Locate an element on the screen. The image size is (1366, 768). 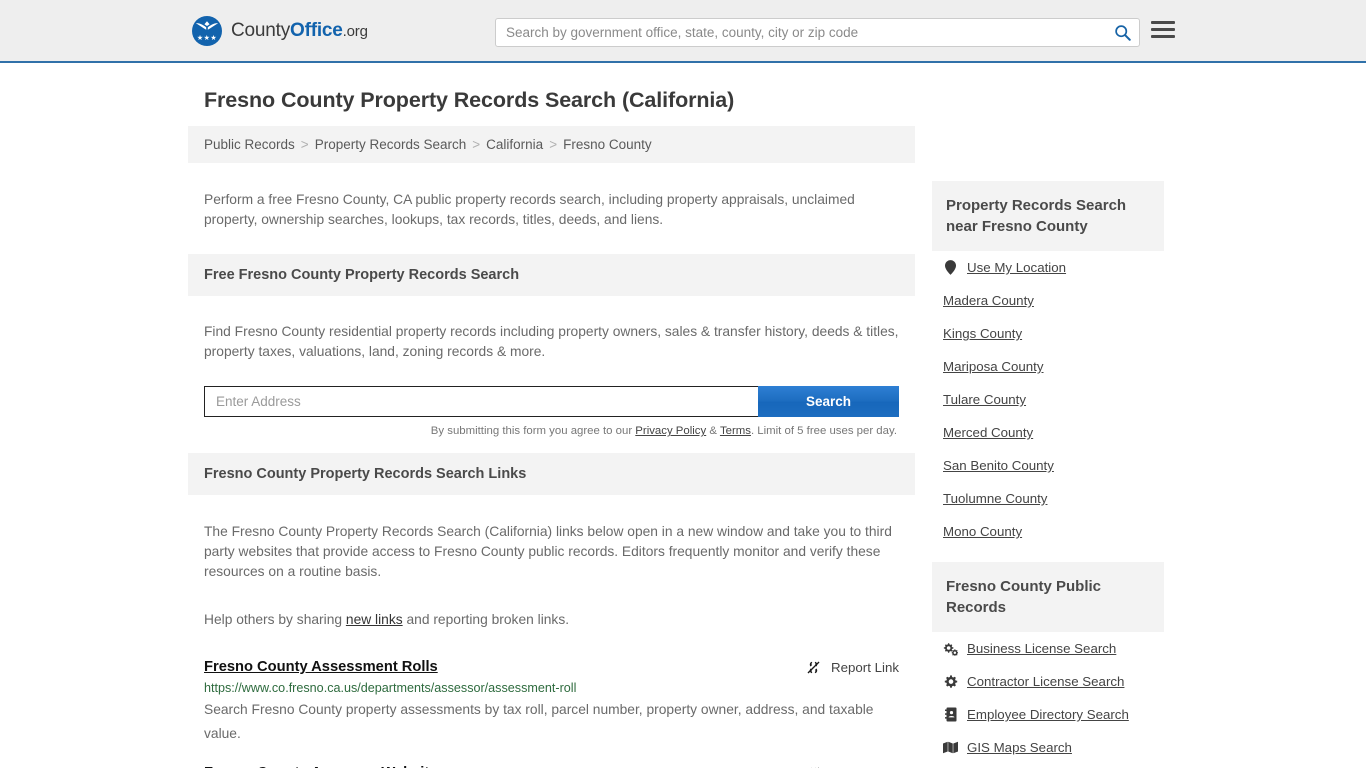
share-suffix: and reporting broken links. is located at coordinates (486, 619).